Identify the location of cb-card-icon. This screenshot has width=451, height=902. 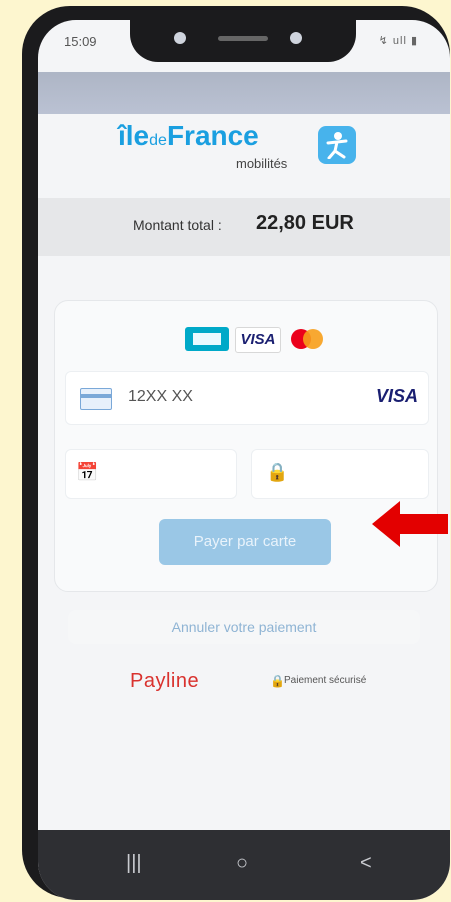
(207, 339).